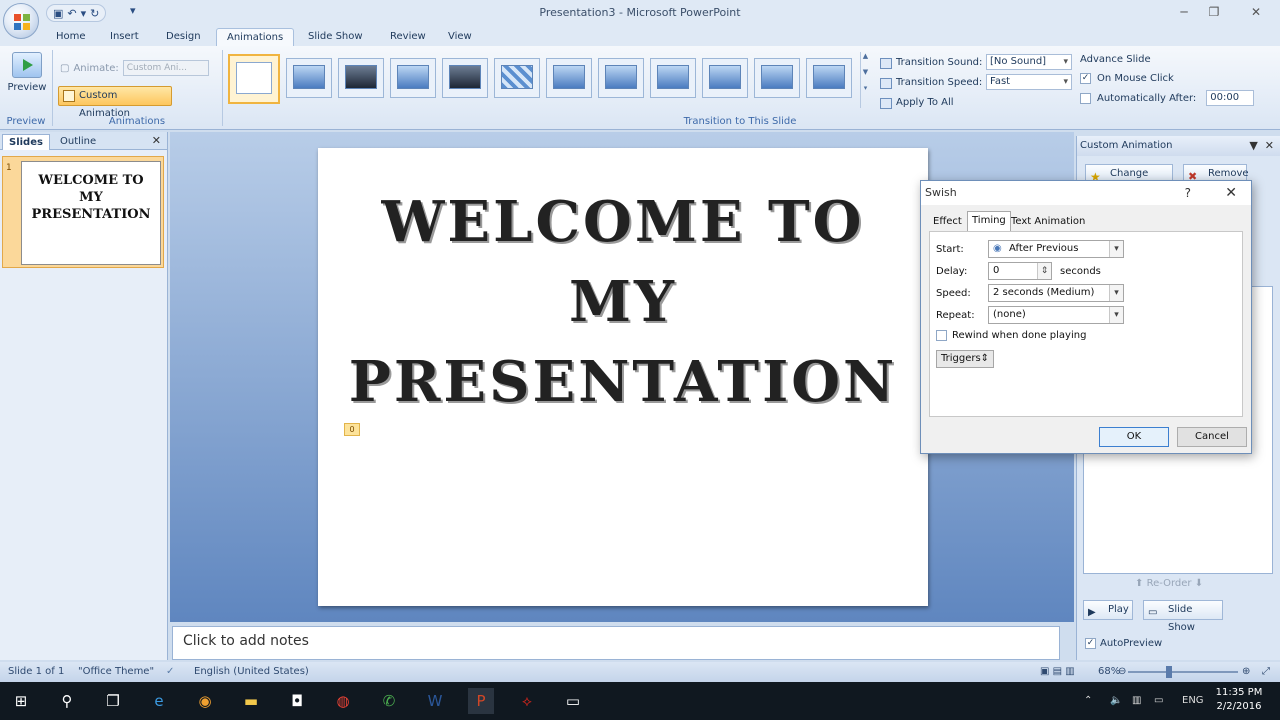 The height and width of the screenshot is (720, 1280). I want to click on transition-wipe-down, so click(569, 78).